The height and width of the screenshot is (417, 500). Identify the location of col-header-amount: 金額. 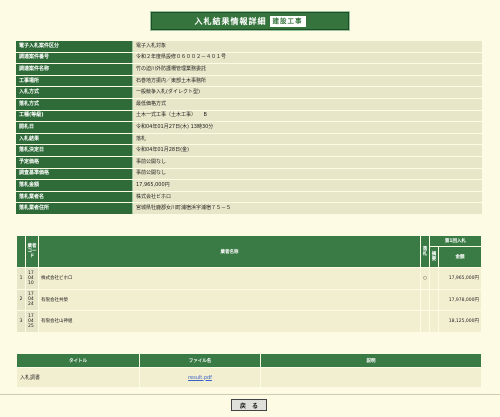
(460, 257).